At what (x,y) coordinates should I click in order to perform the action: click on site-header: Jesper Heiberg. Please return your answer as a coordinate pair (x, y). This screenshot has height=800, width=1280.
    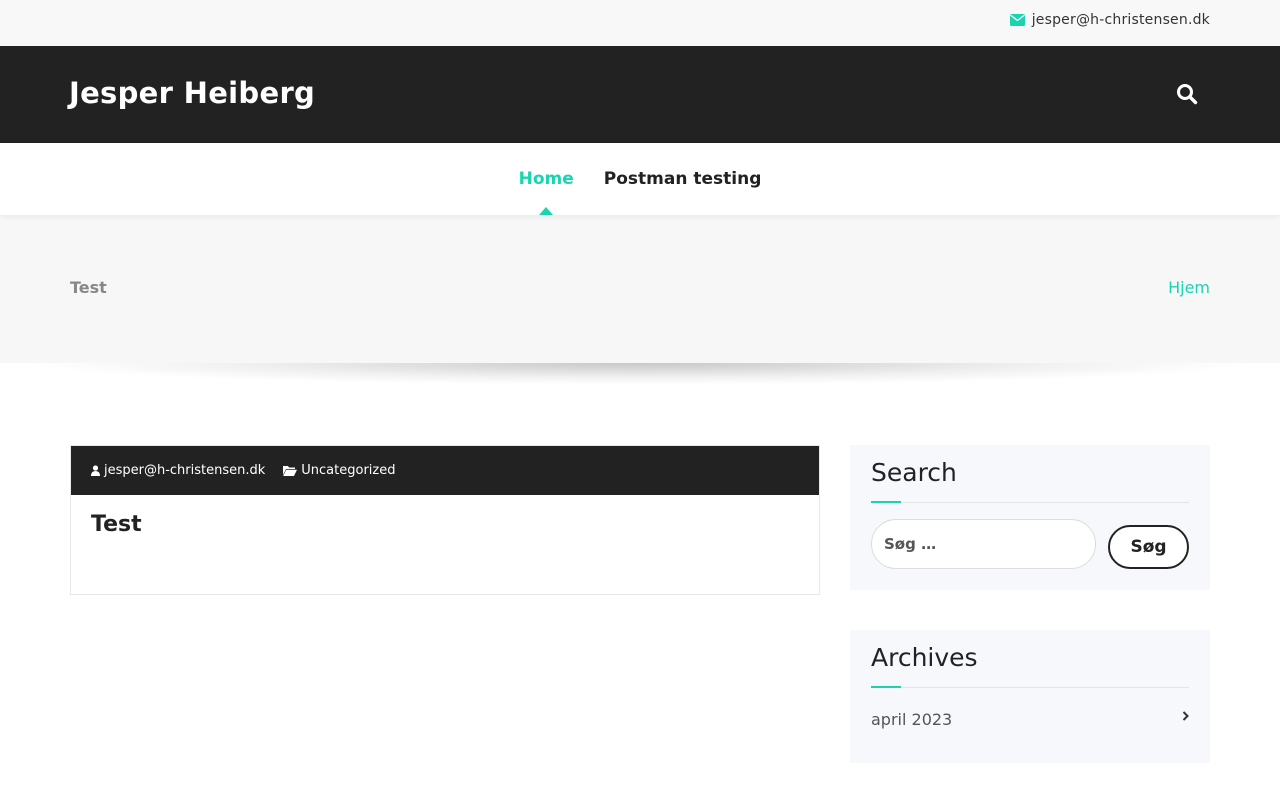
    Looking at the image, I should click on (640, 94).